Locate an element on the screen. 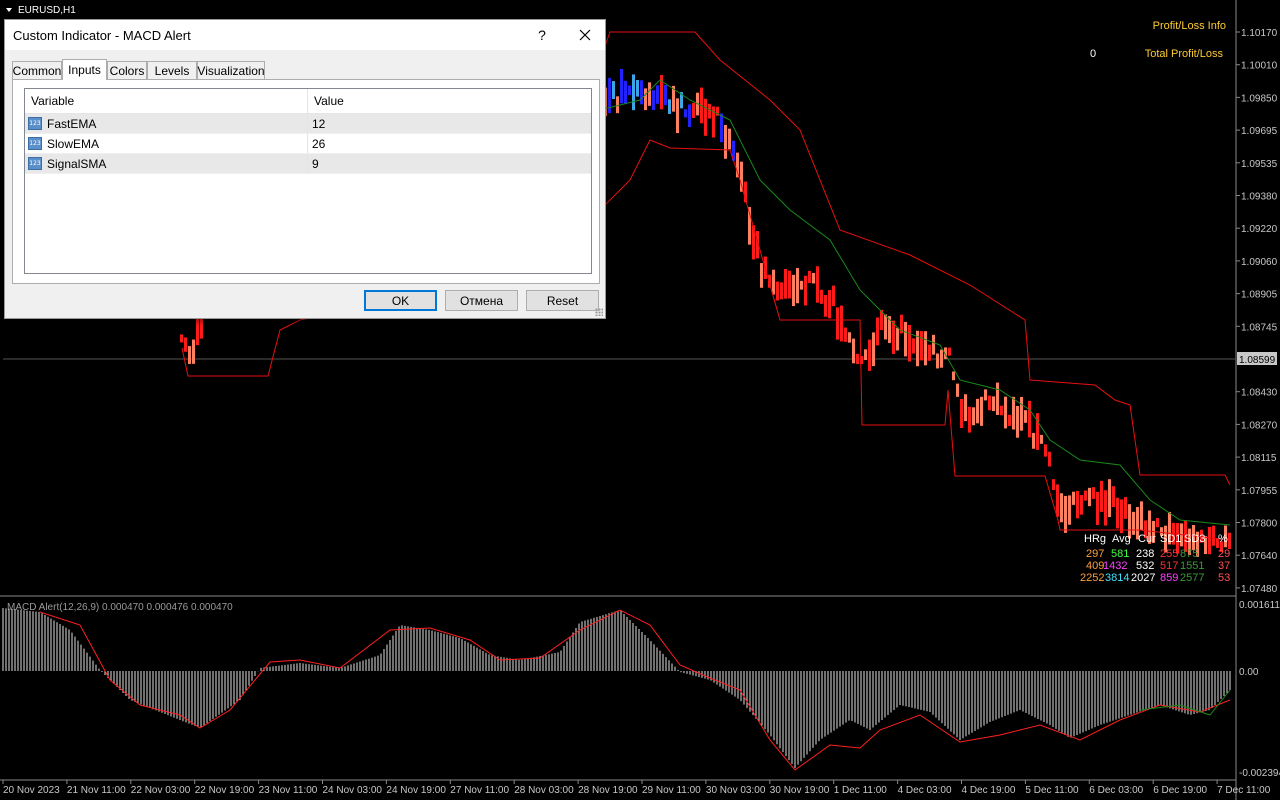  price-tick: 1.07640 is located at coordinates (1259, 556).